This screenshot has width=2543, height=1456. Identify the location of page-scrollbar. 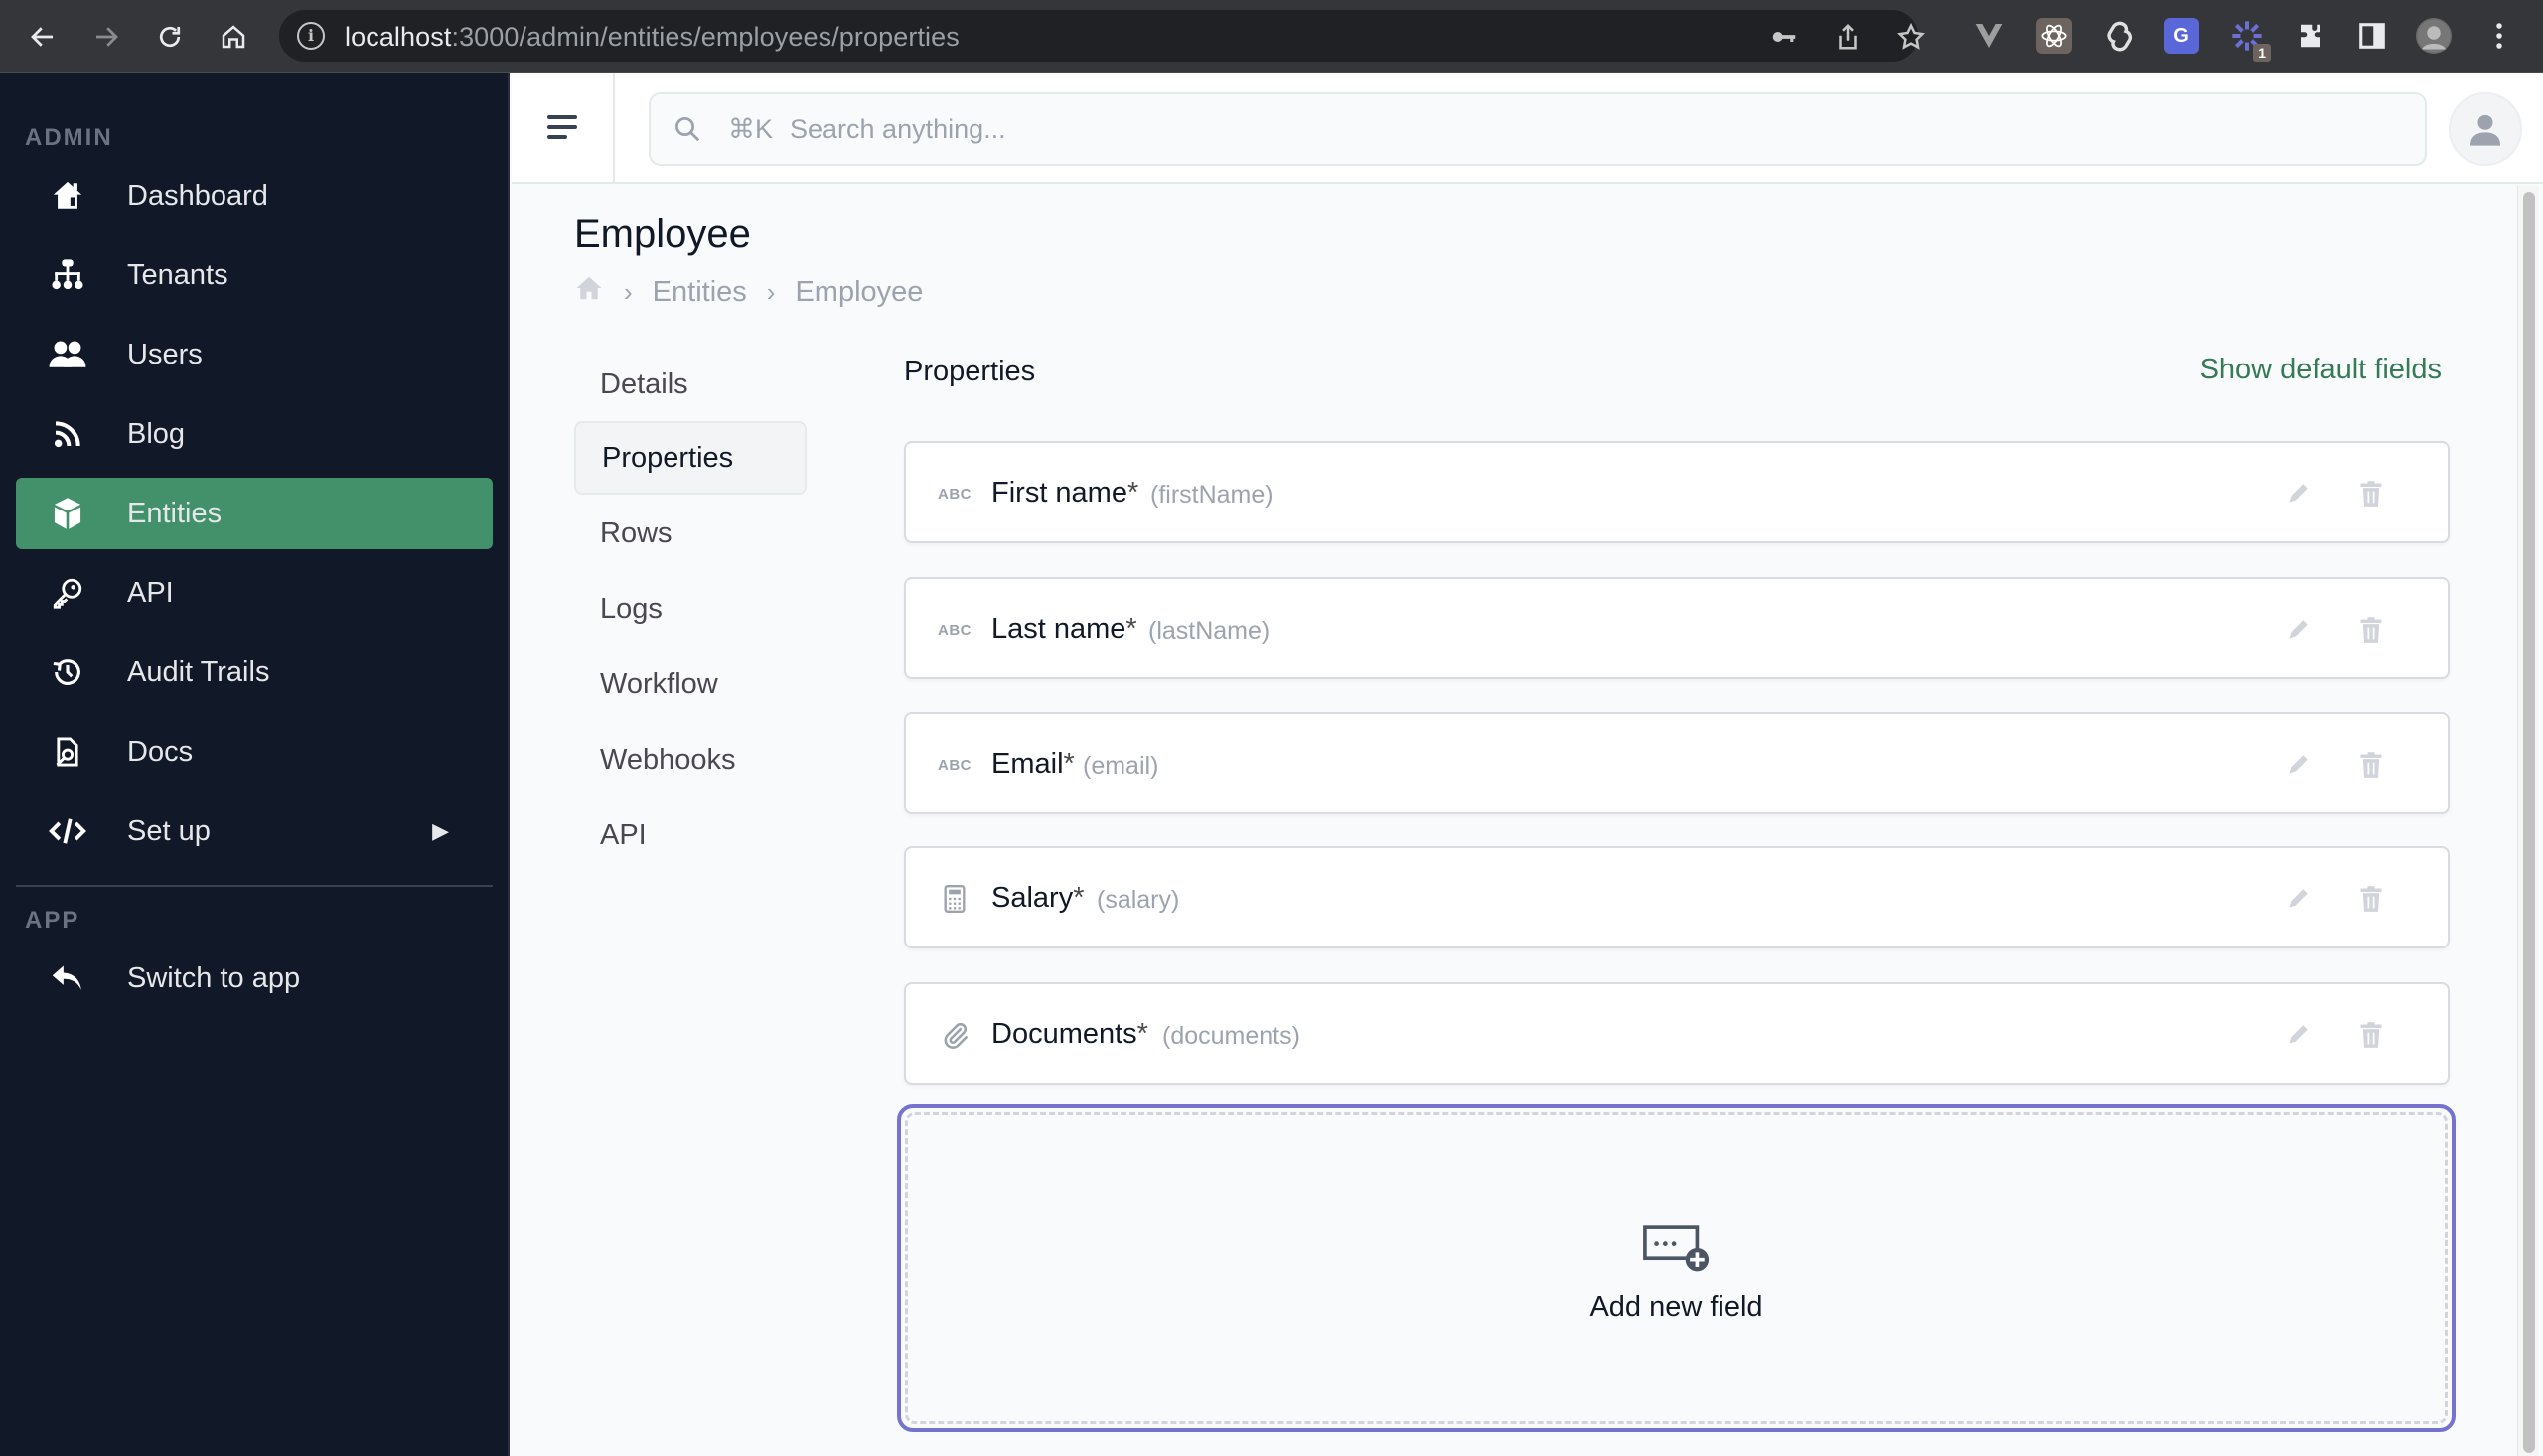
(2528, 821).